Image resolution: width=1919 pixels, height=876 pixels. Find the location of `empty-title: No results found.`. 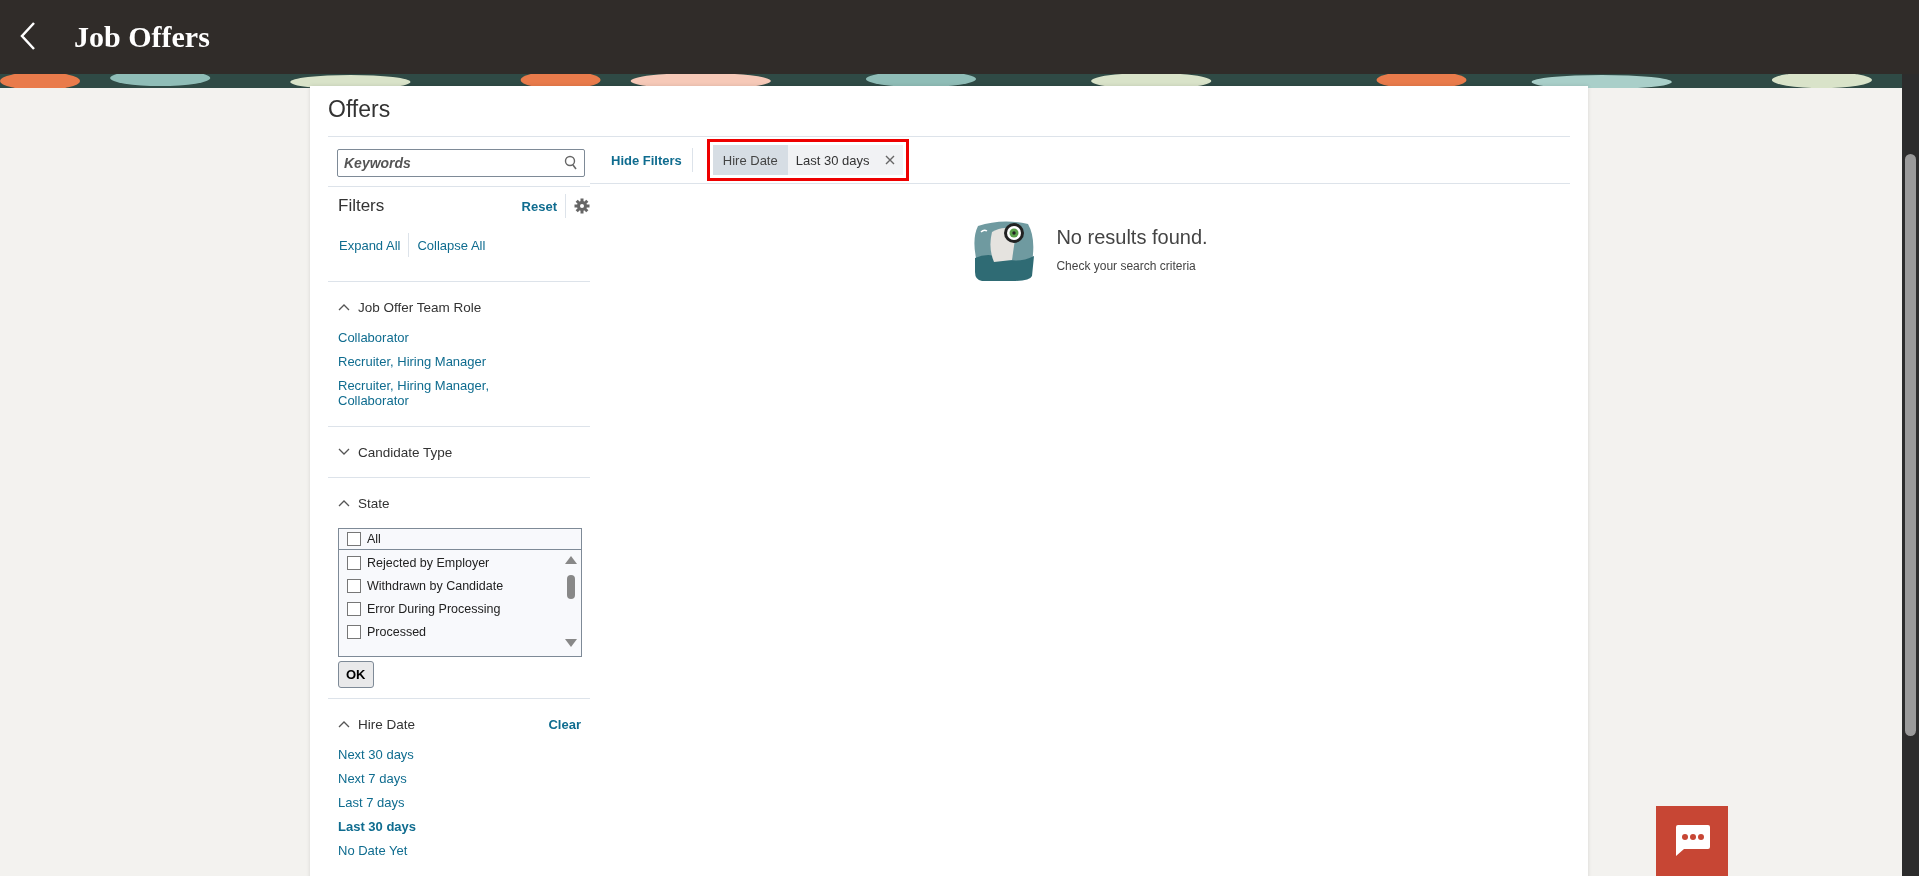

empty-title: No results found. is located at coordinates (1132, 237).